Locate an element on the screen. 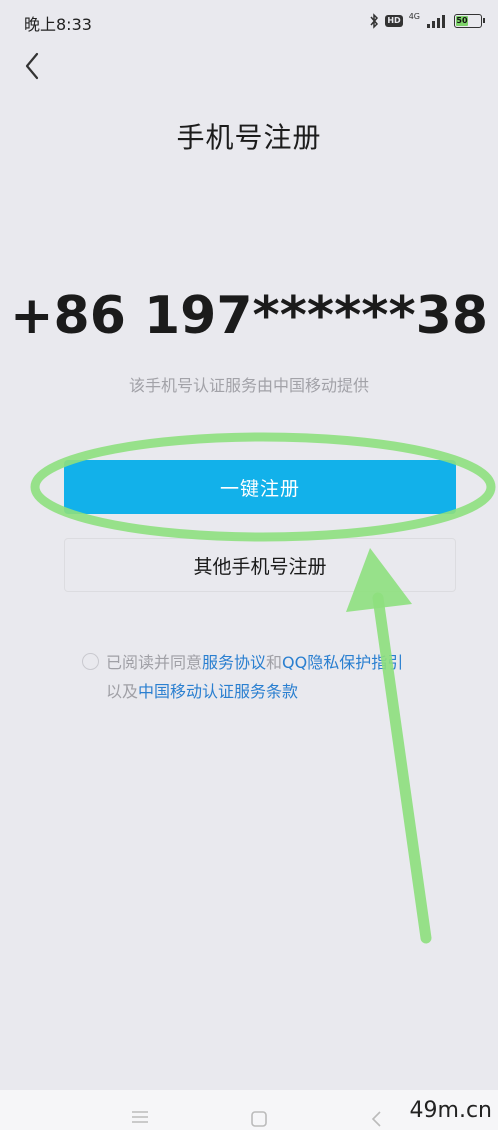 Image resolution: width=498 pixels, height=1130 pixels. service-agreement-link: 服务协议 is located at coordinates (234, 662).